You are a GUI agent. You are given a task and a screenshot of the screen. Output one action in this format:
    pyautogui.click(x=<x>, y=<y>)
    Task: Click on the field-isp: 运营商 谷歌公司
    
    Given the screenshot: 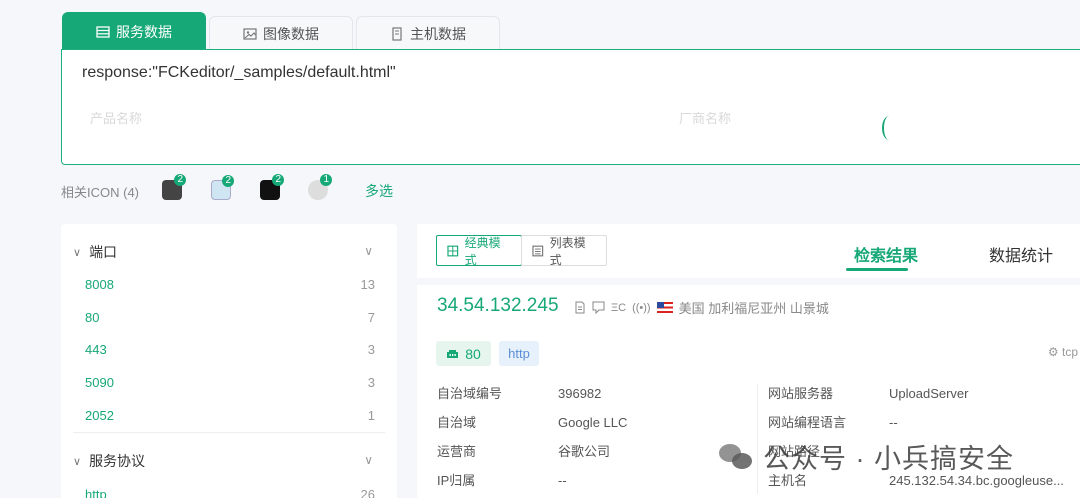 What is the action you would take?
    pyautogui.click(x=523, y=450)
    